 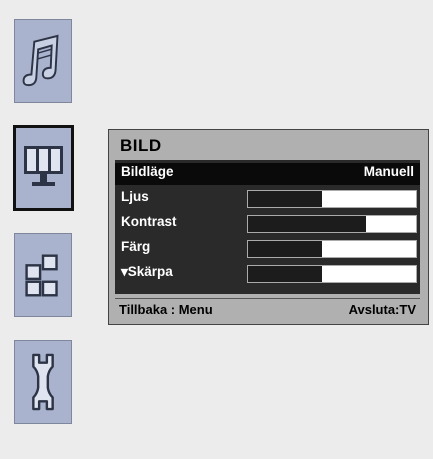 What do you see at coordinates (135, 196) in the screenshot?
I see `row-label: Ljus` at bounding box center [135, 196].